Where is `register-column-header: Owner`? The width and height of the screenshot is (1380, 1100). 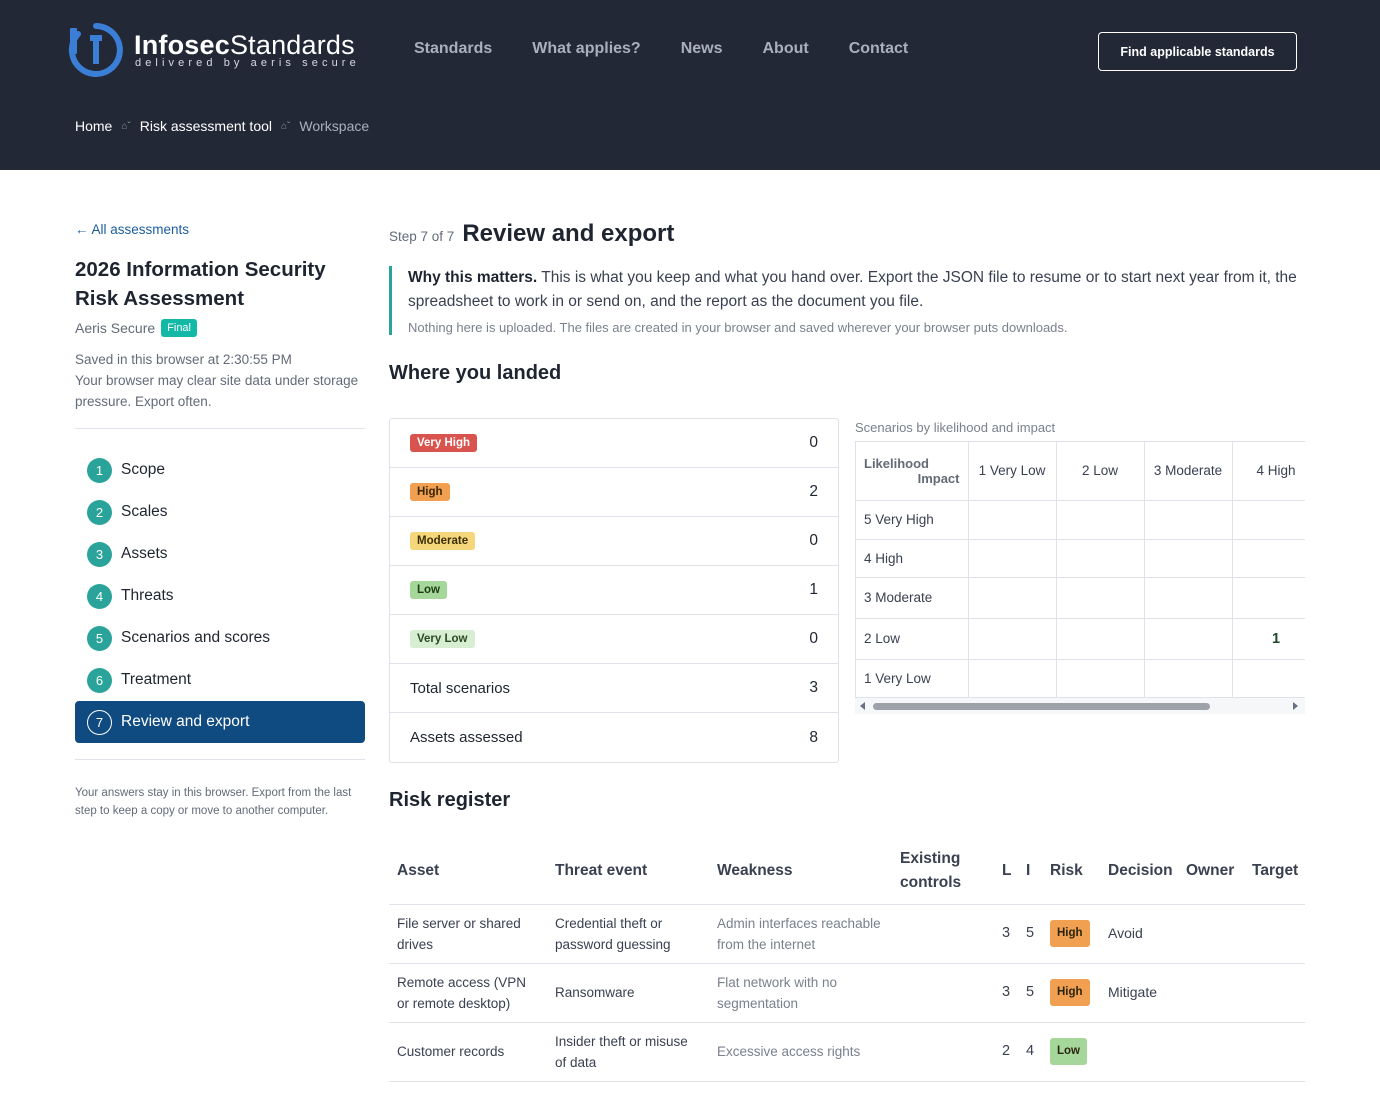
register-column-header: Owner is located at coordinates (1211, 871).